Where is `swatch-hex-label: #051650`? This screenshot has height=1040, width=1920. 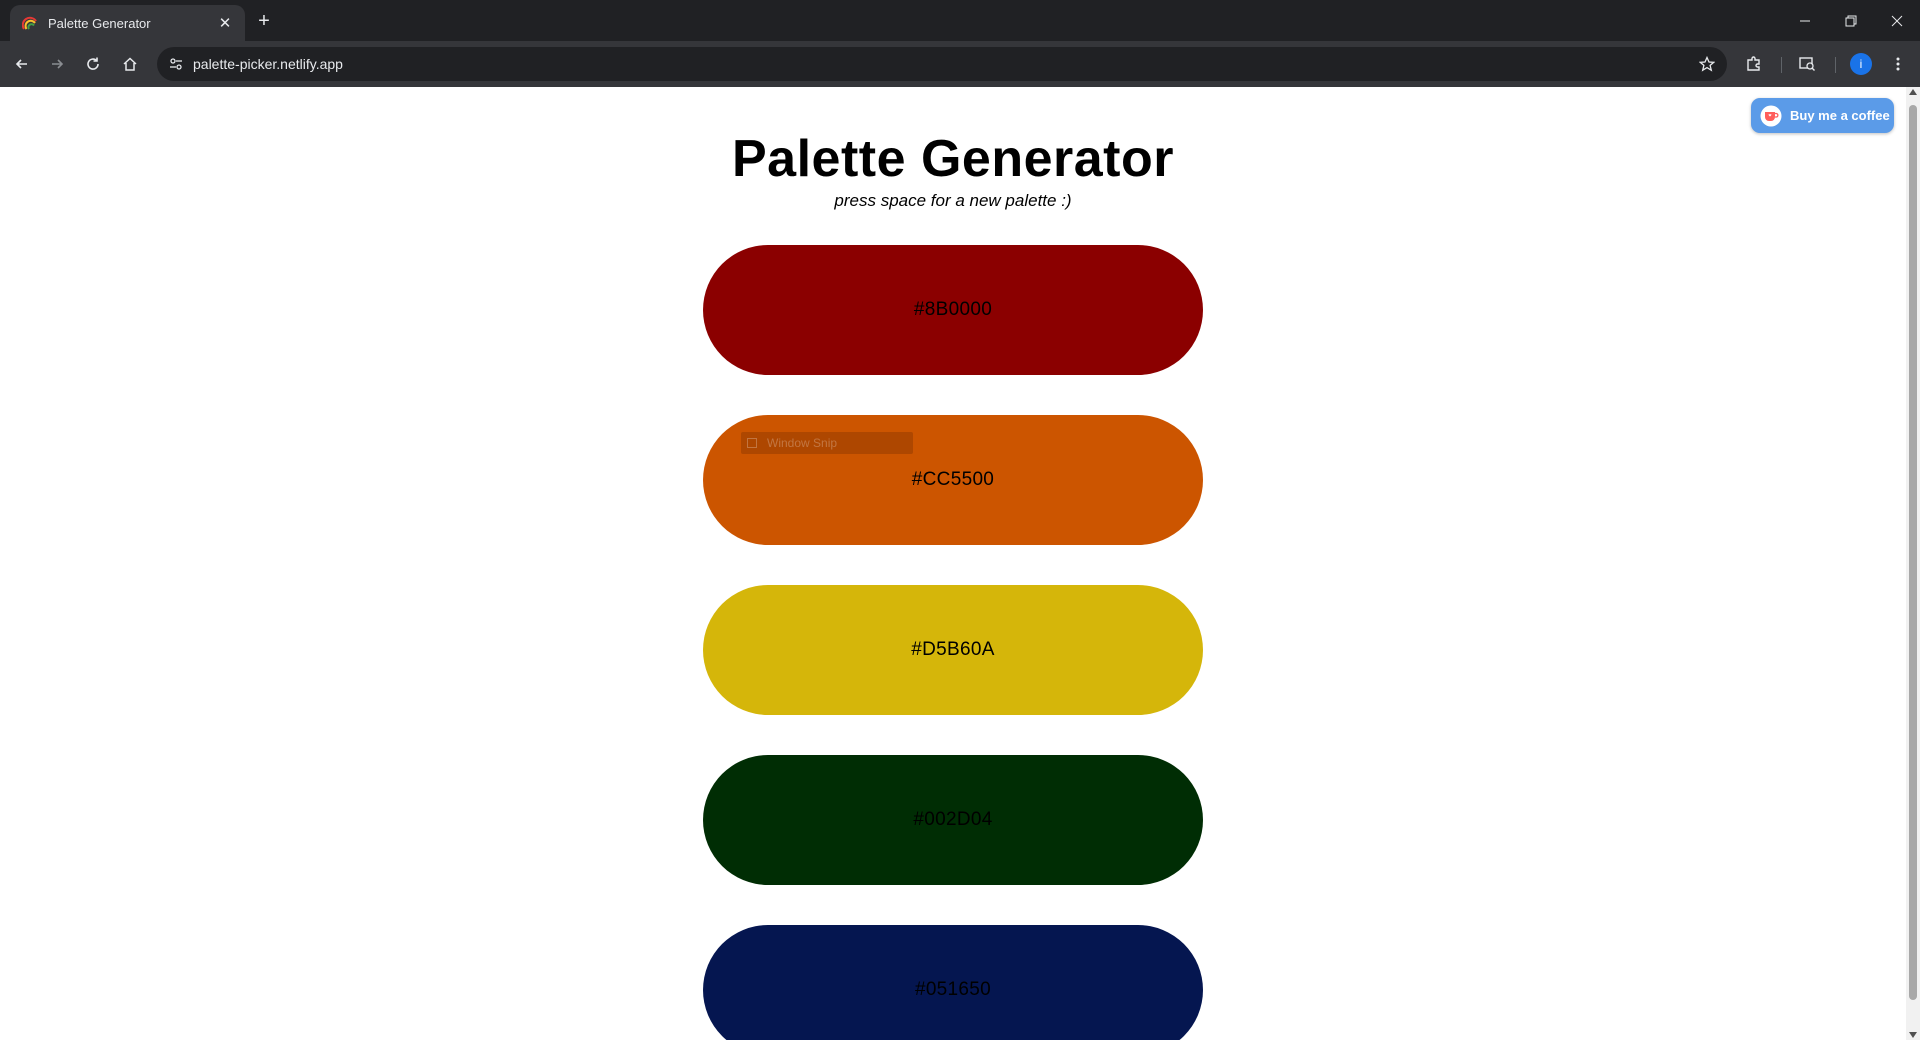 swatch-hex-label: #051650 is located at coordinates (953, 989).